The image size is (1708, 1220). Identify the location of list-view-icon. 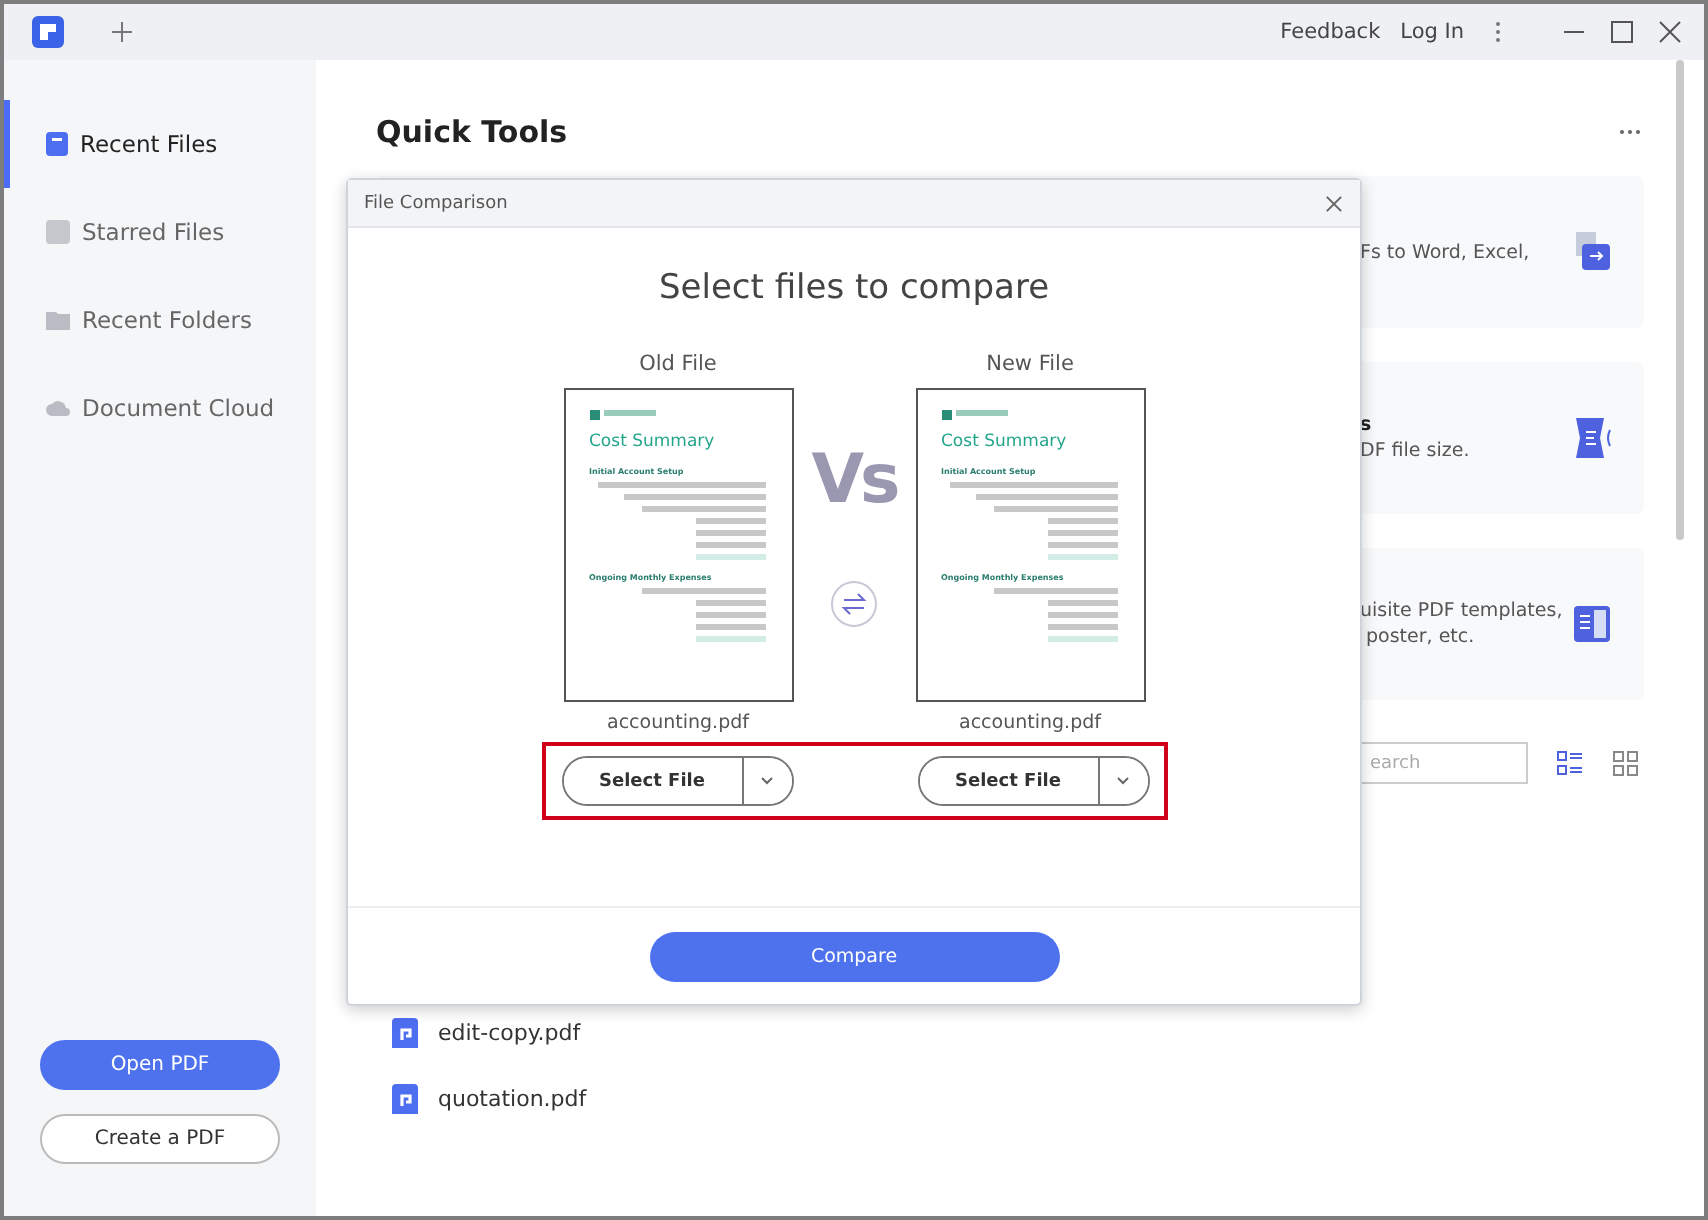
(1570, 763).